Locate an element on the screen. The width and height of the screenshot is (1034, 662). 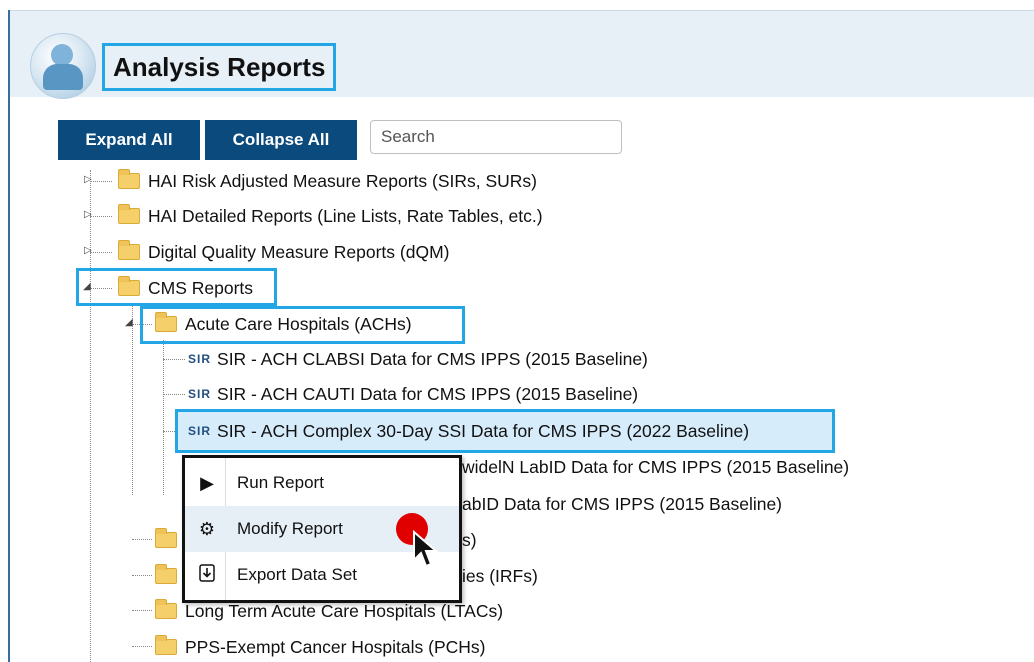
page-header: Analysis Reports is located at coordinates (522, 54).